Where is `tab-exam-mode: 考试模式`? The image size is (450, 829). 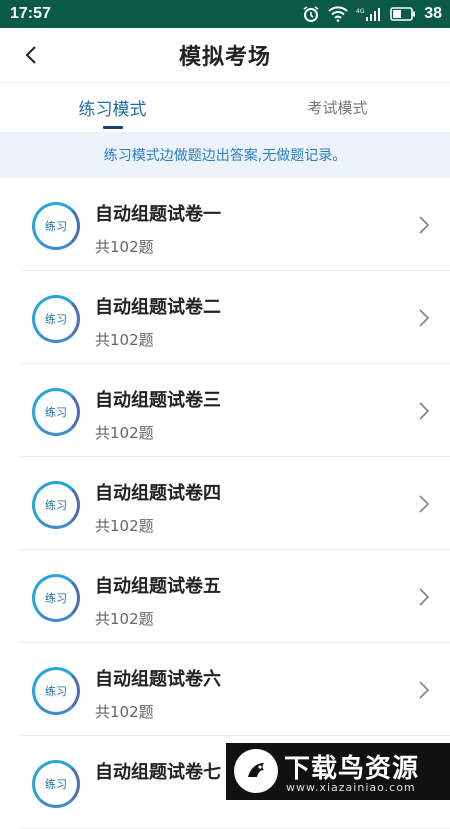
tab-exam-mode: 考试模式 is located at coordinates (337, 107).